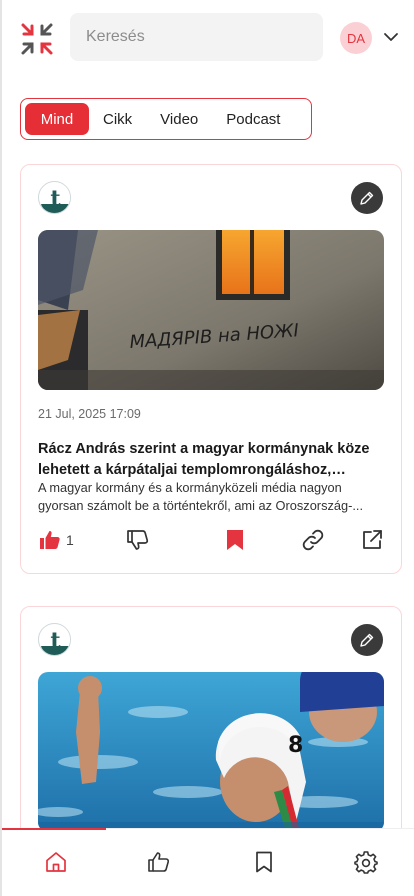 Image resolution: width=414 pixels, height=896 pixels. Describe the element at coordinates (211, 540) in the screenshot. I see `article-actions: 1` at that location.